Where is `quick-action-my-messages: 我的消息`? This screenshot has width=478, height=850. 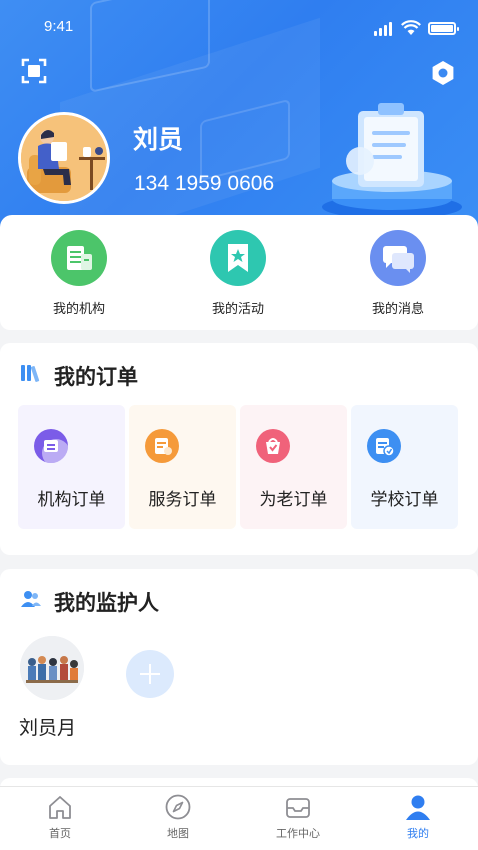
quick-action-my-messages: 我的消息 is located at coordinates (398, 273).